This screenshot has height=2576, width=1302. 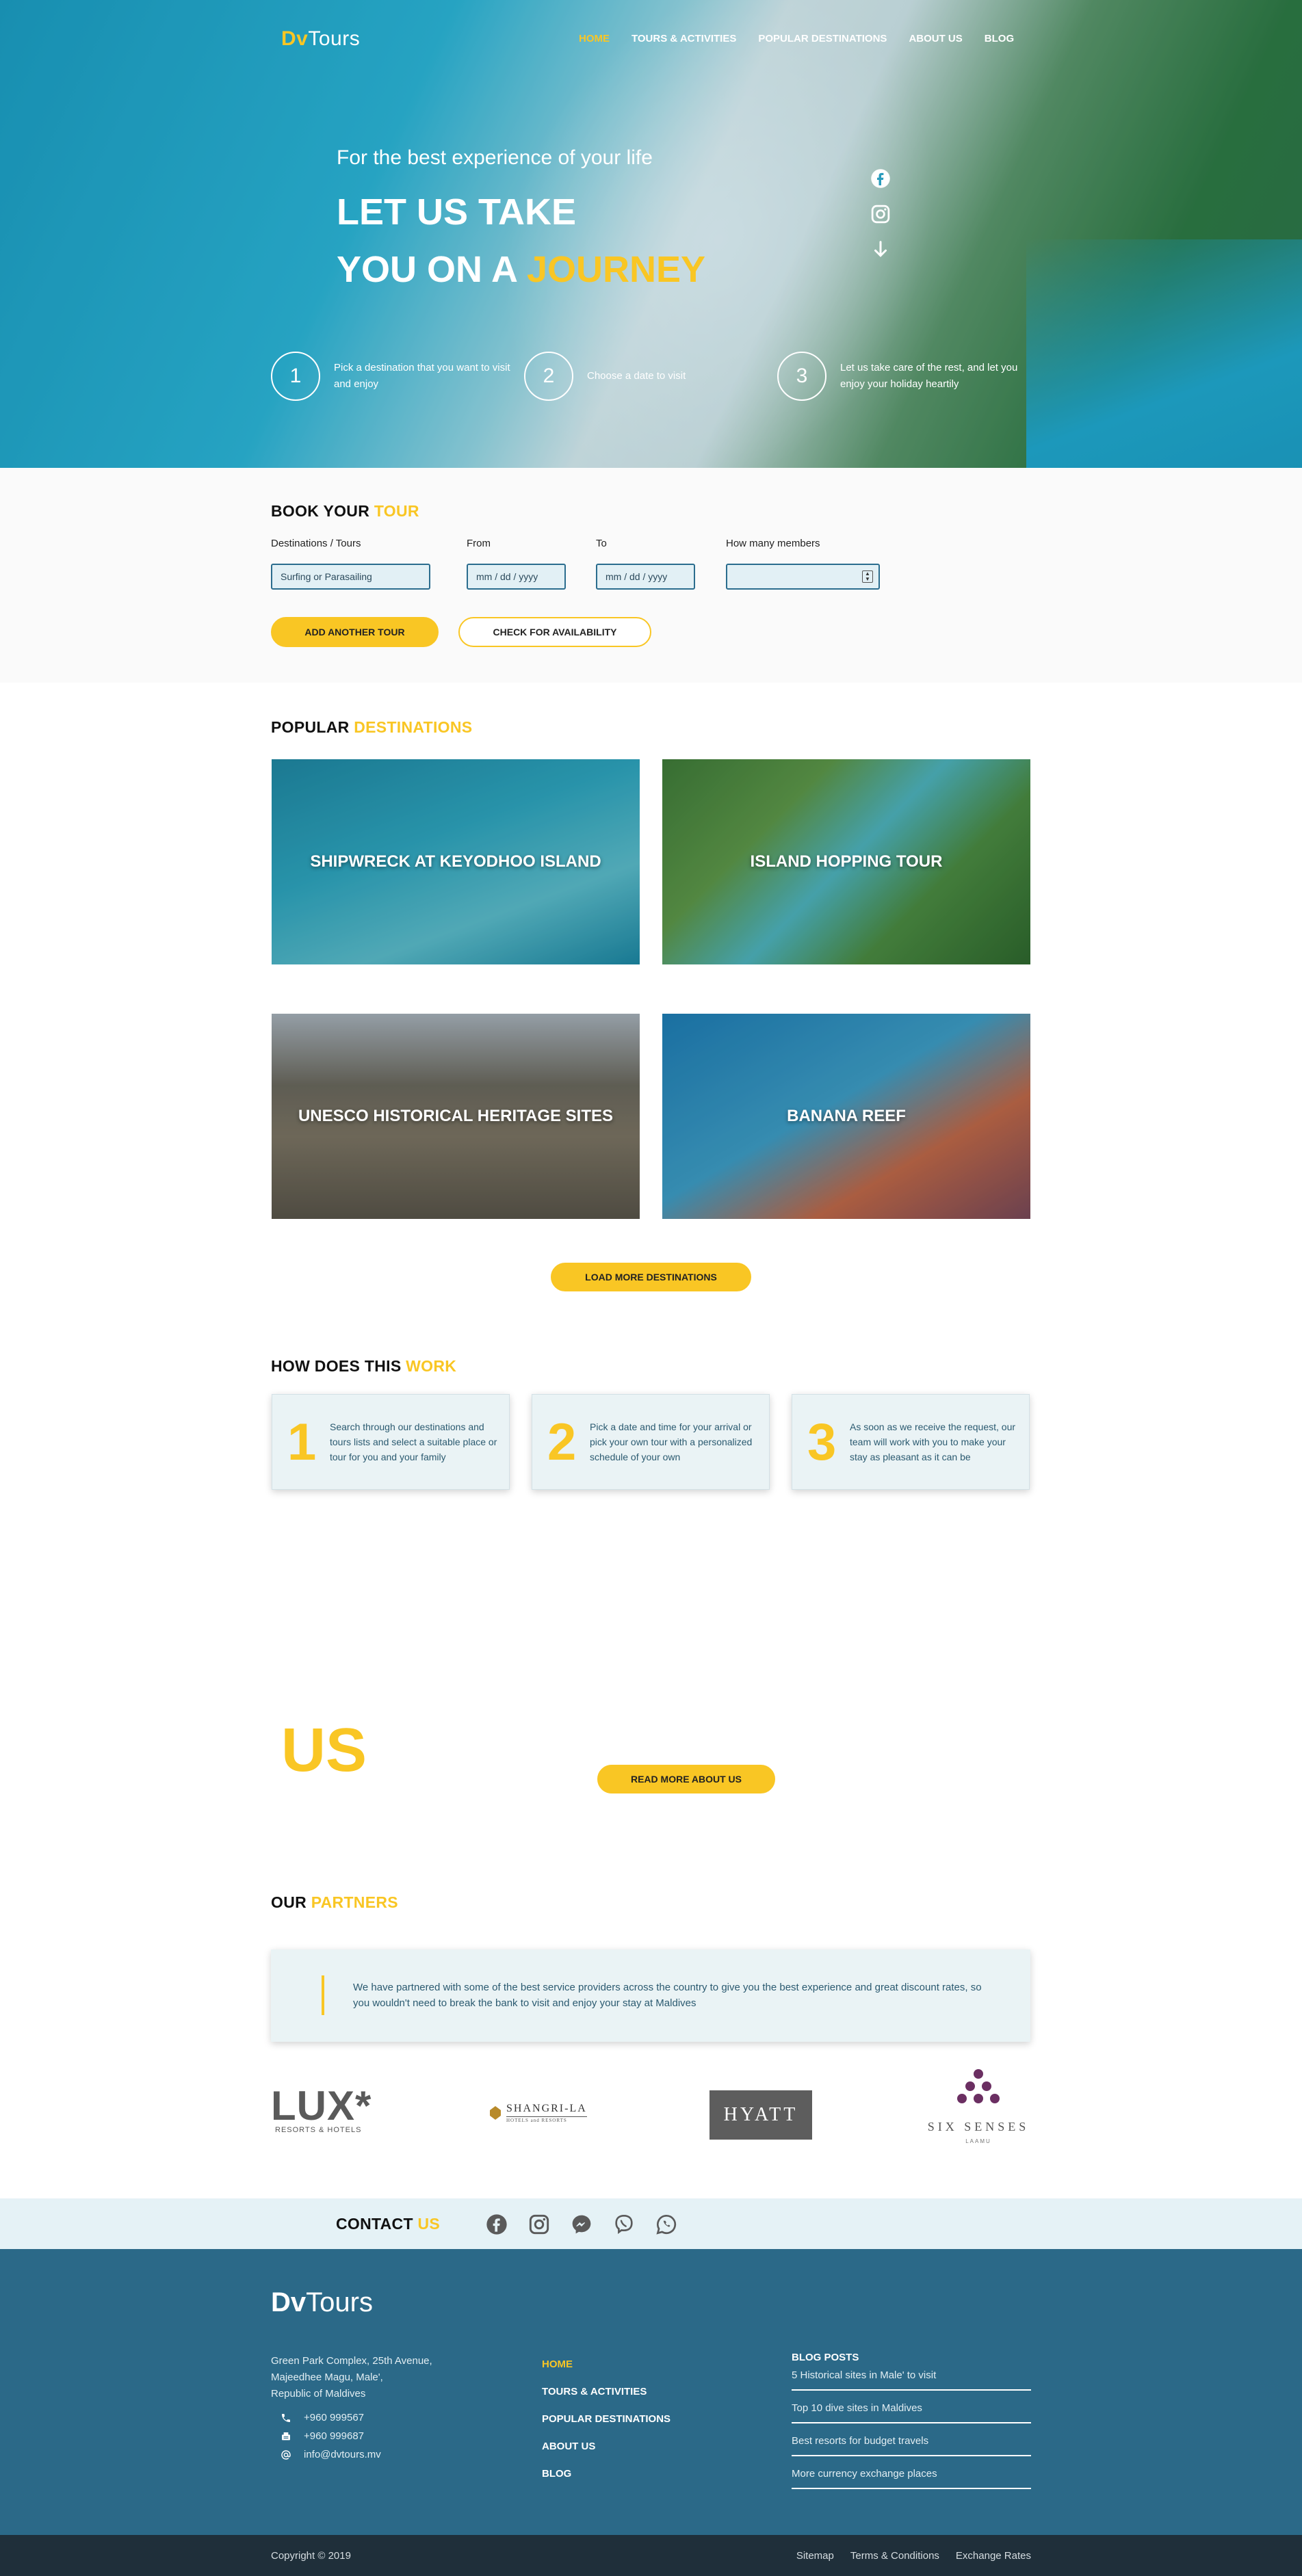 What do you see at coordinates (684, 38) in the screenshot?
I see `nav-tours-activities: TOURS & ACTIVITIES` at bounding box center [684, 38].